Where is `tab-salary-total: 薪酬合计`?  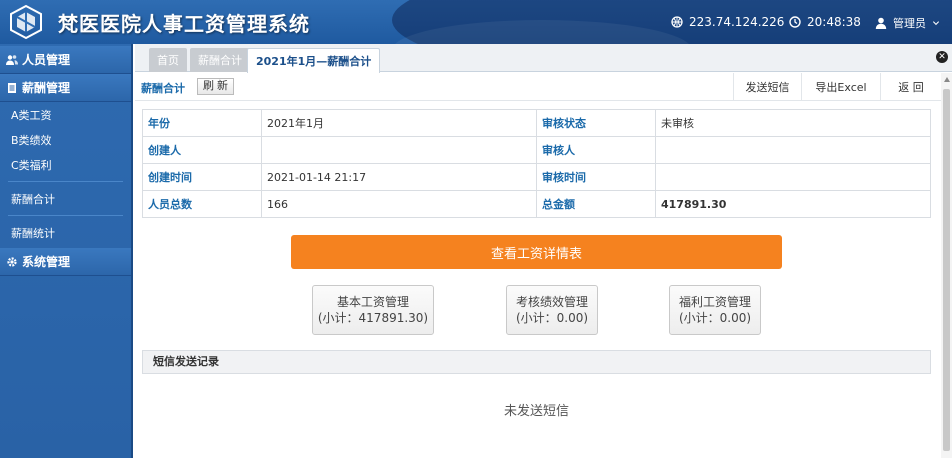
tab-salary-total: 薪酬合计 is located at coordinates (220, 60).